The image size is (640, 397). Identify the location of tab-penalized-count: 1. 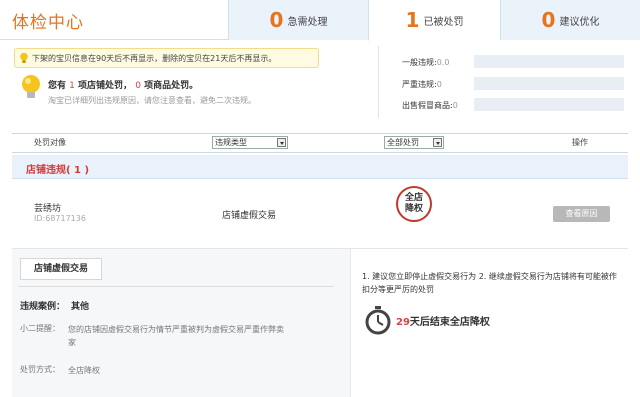
(412, 20).